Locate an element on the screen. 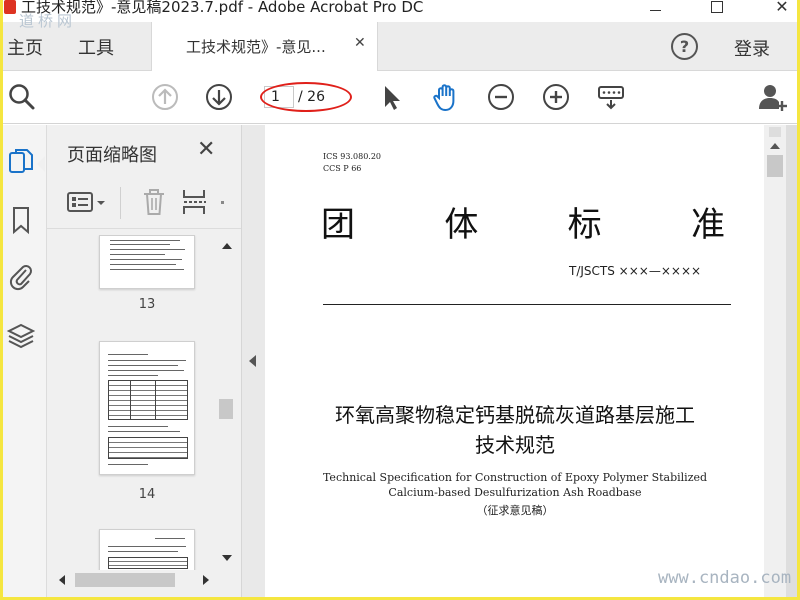 The height and width of the screenshot is (600, 800). thumbnails-toolbar is located at coordinates (144, 203).